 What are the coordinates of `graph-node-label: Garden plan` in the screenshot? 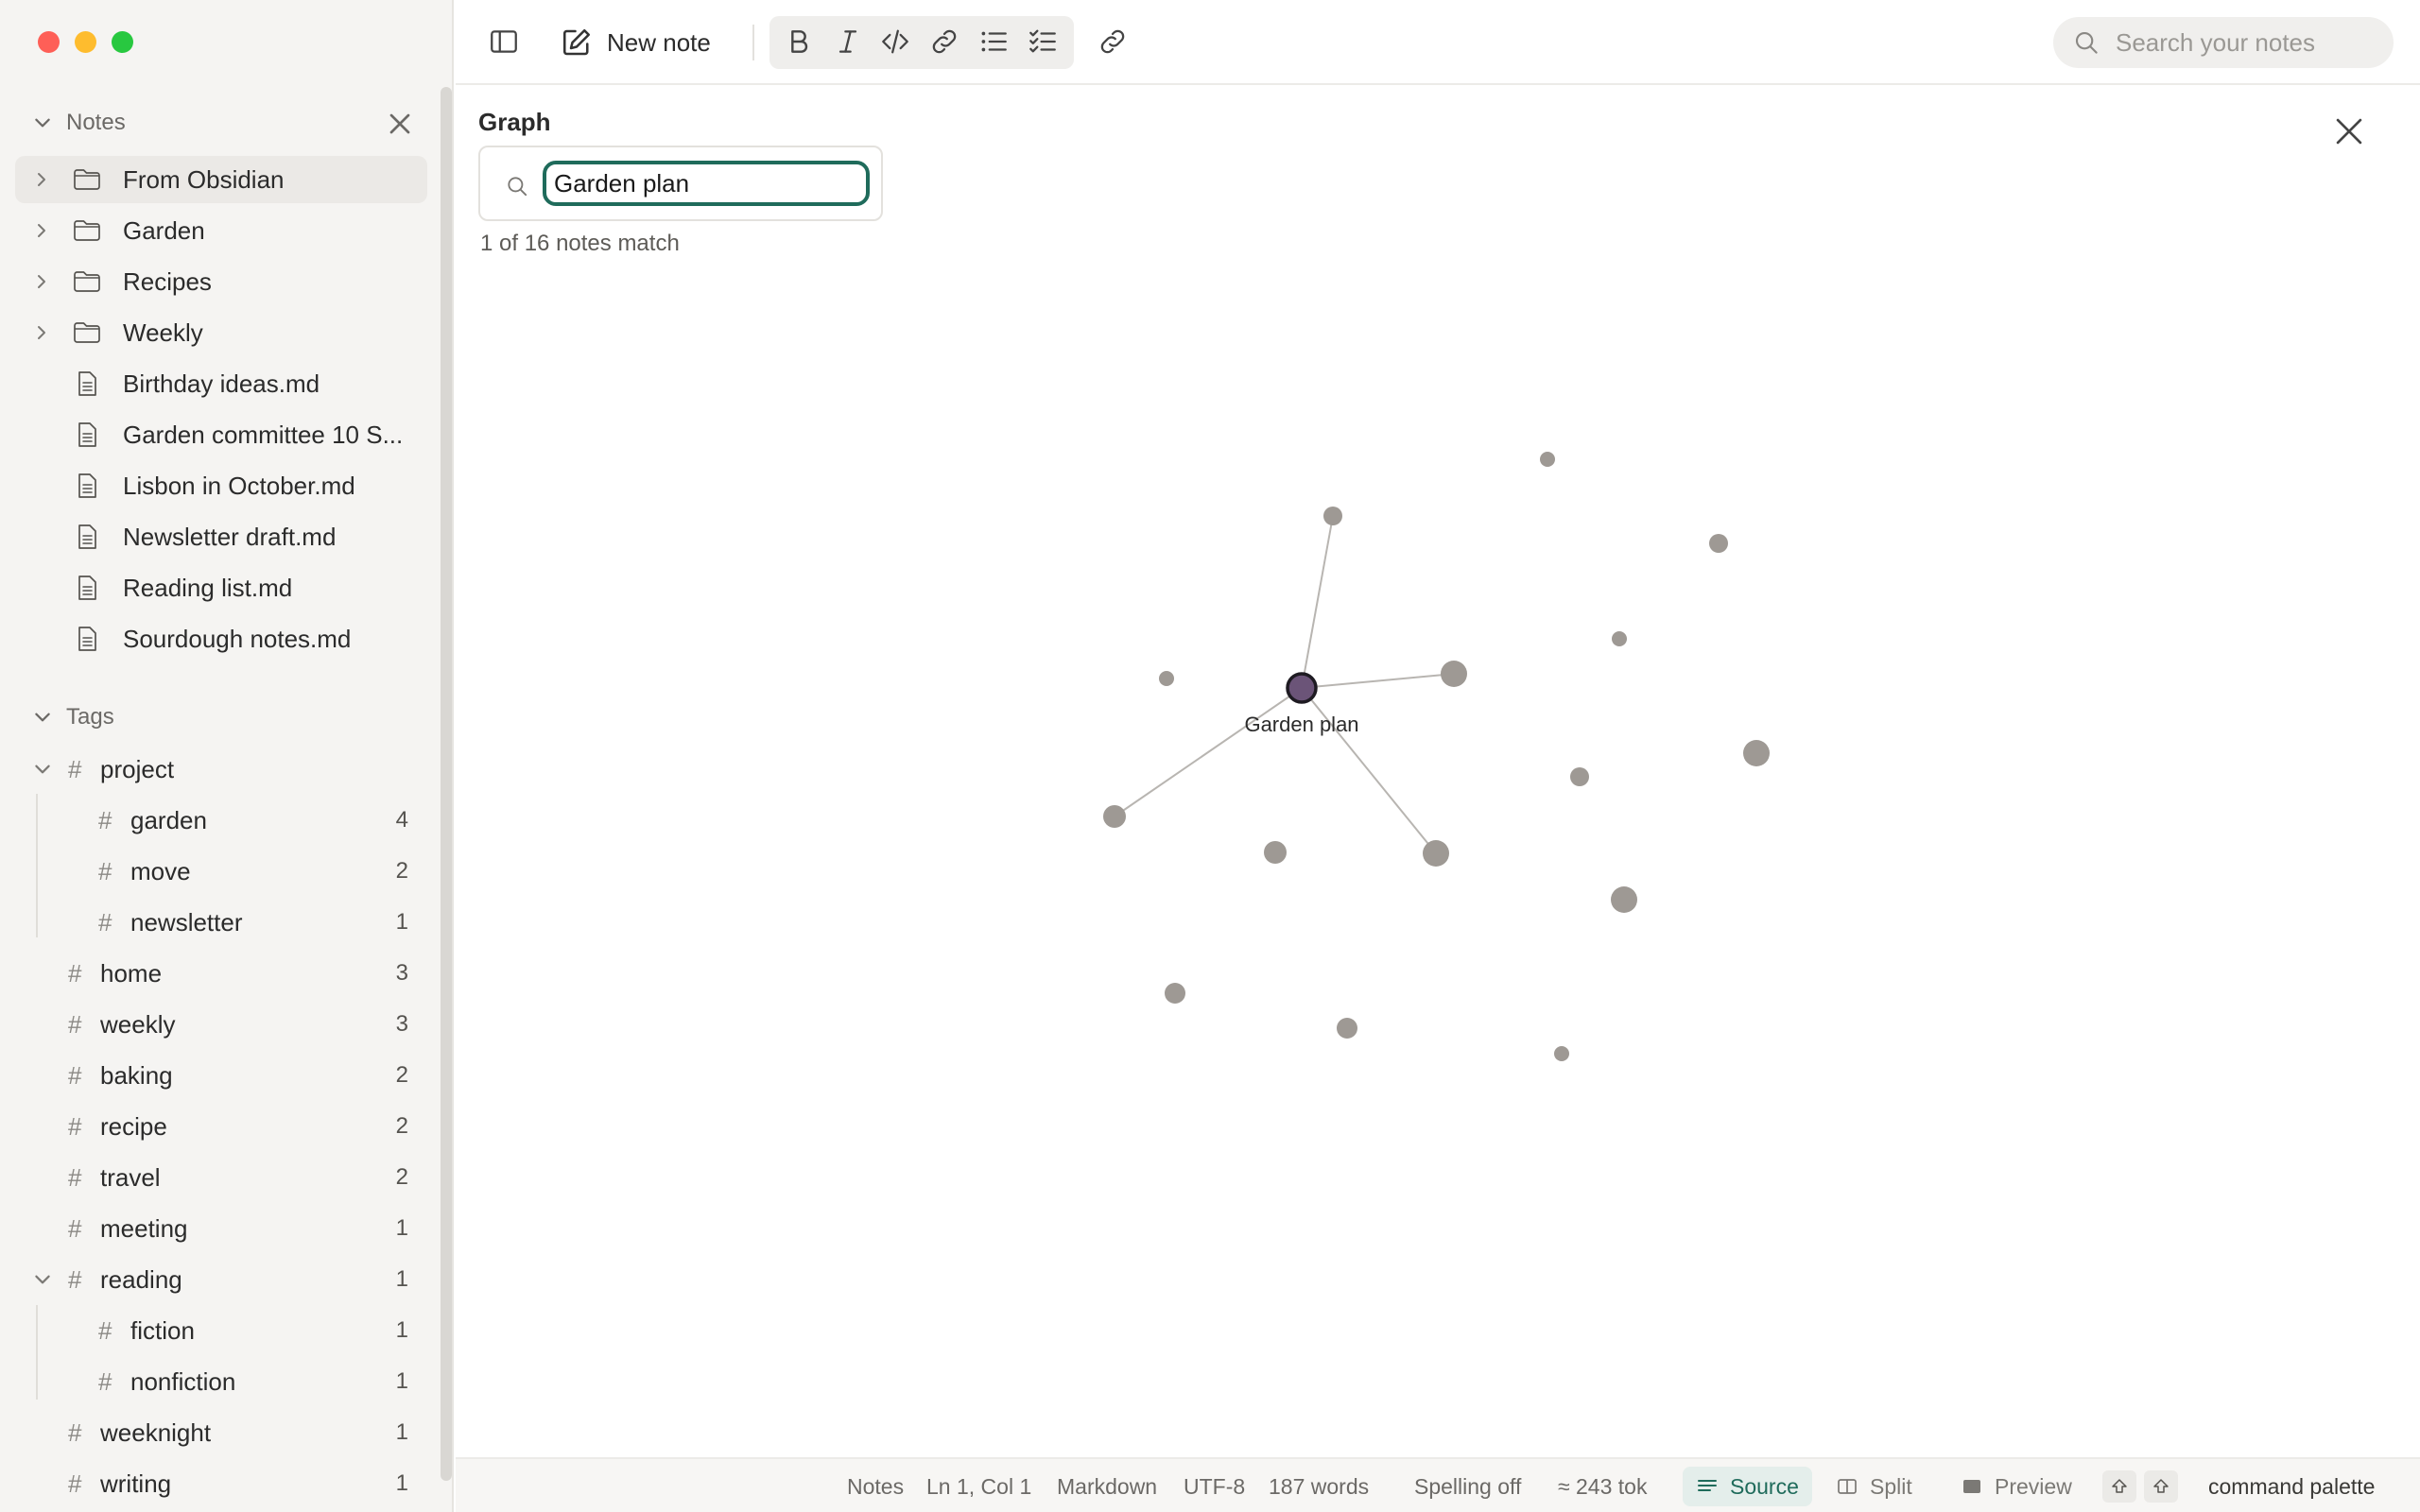 It's located at (1301, 724).